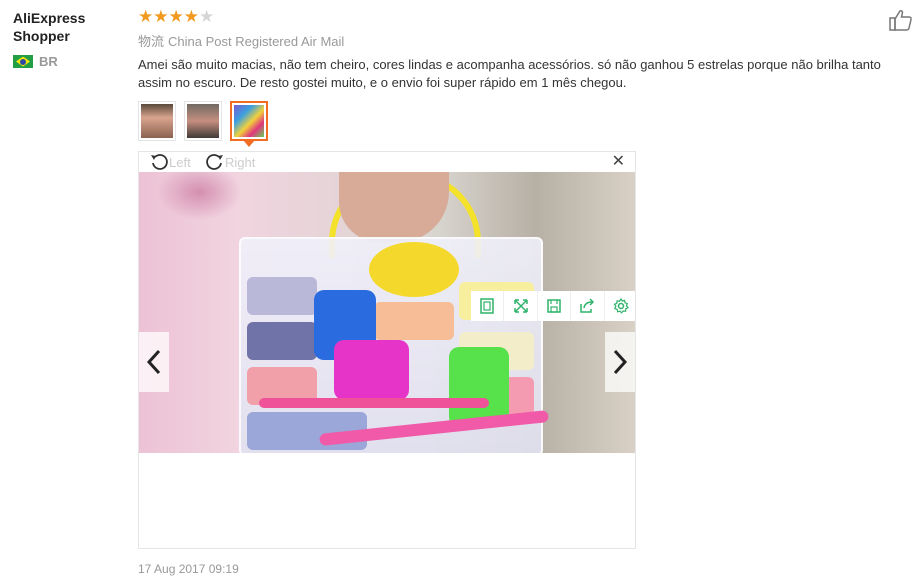 The width and height of the screenshot is (915, 577). I want to click on save-icon, so click(554, 306).